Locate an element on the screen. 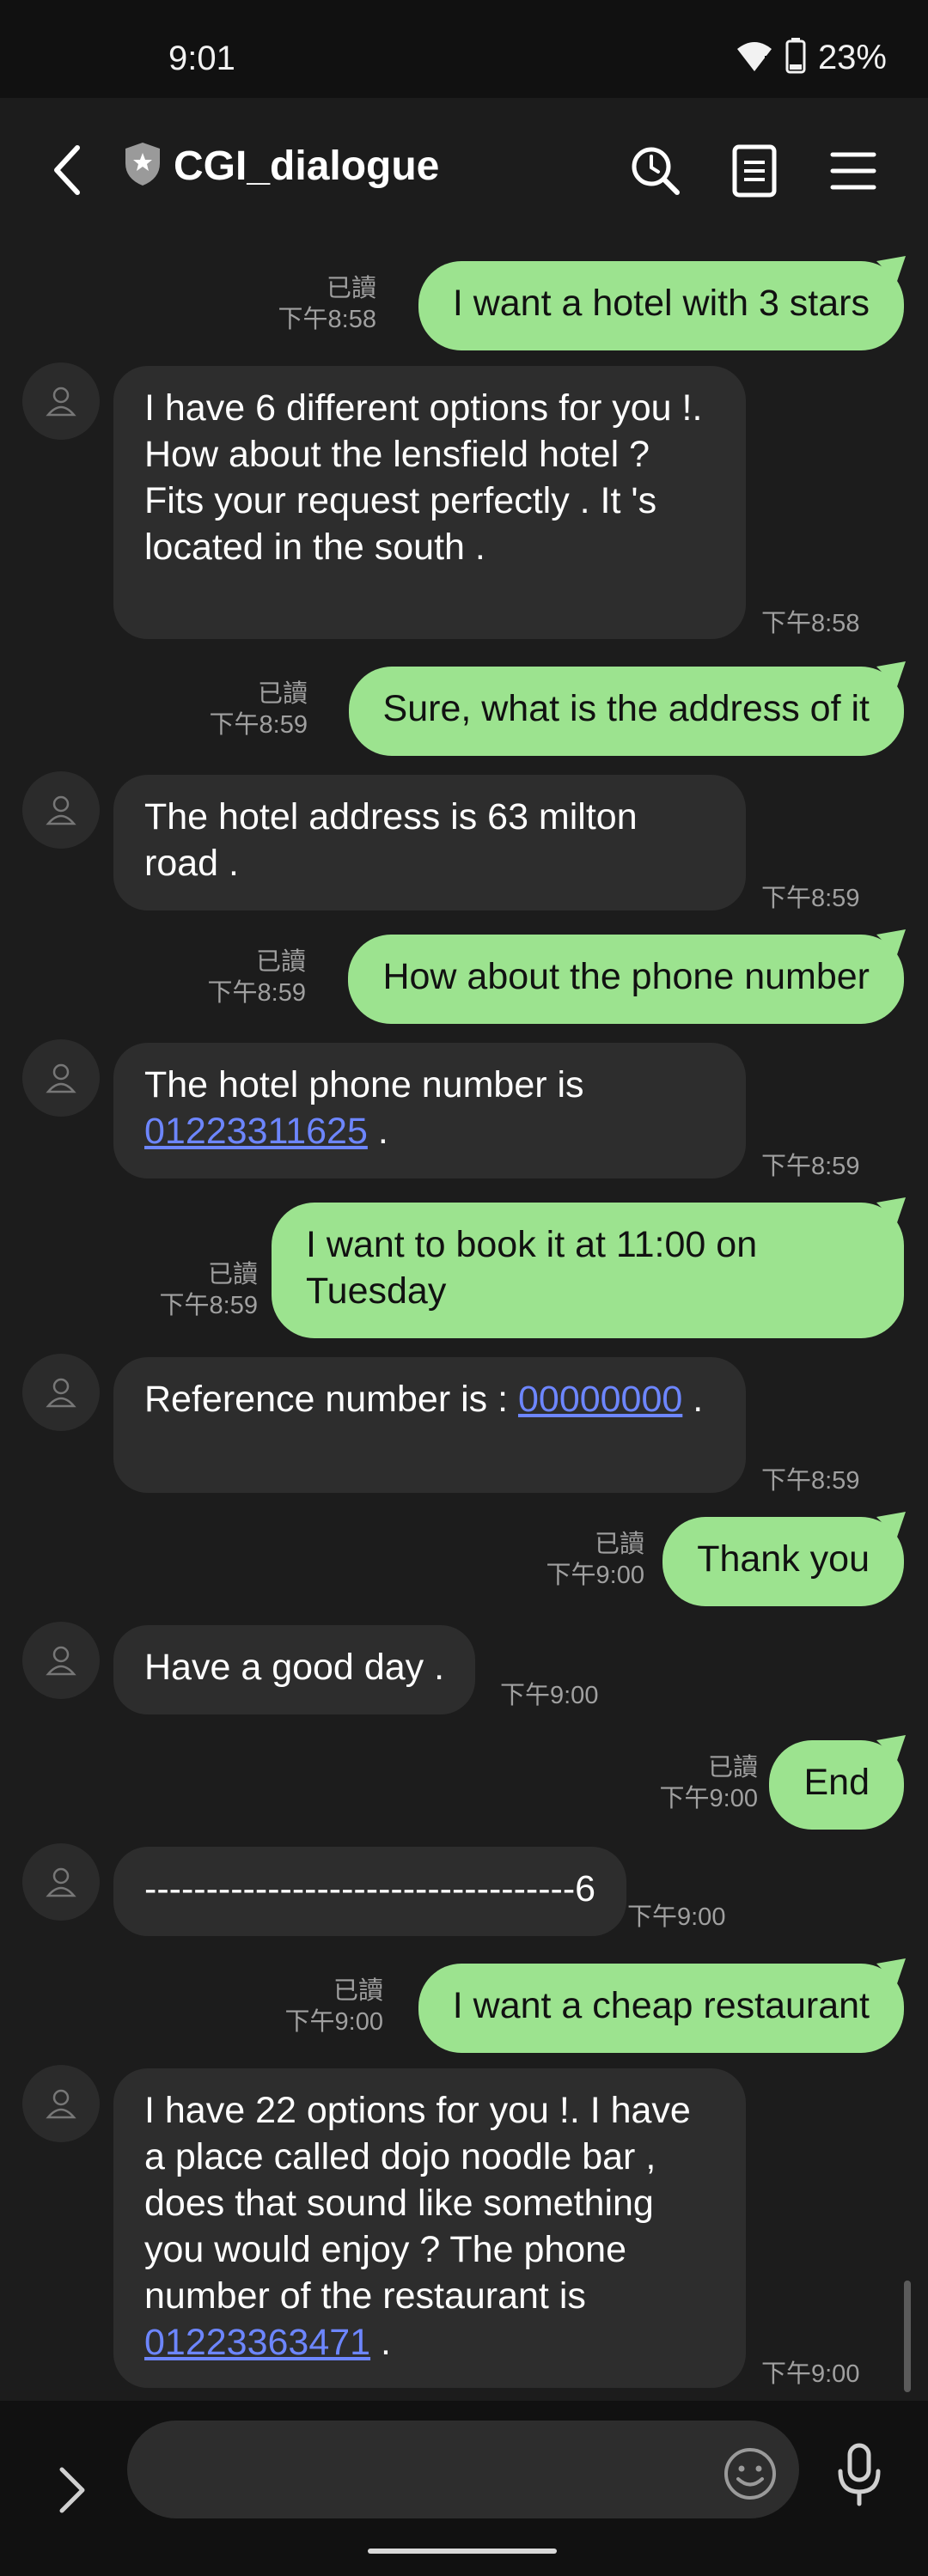  message-text: Reference number is : is located at coordinates (331, 1399).